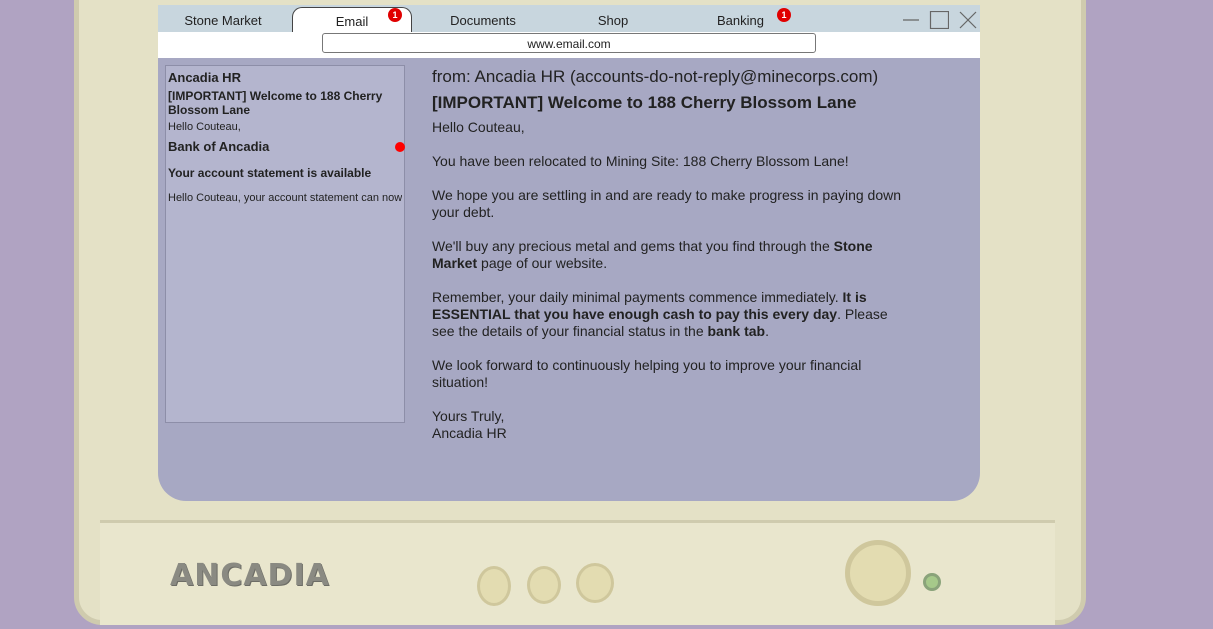  I want to click on address-bar-area: www.email.com, so click(569, 45).